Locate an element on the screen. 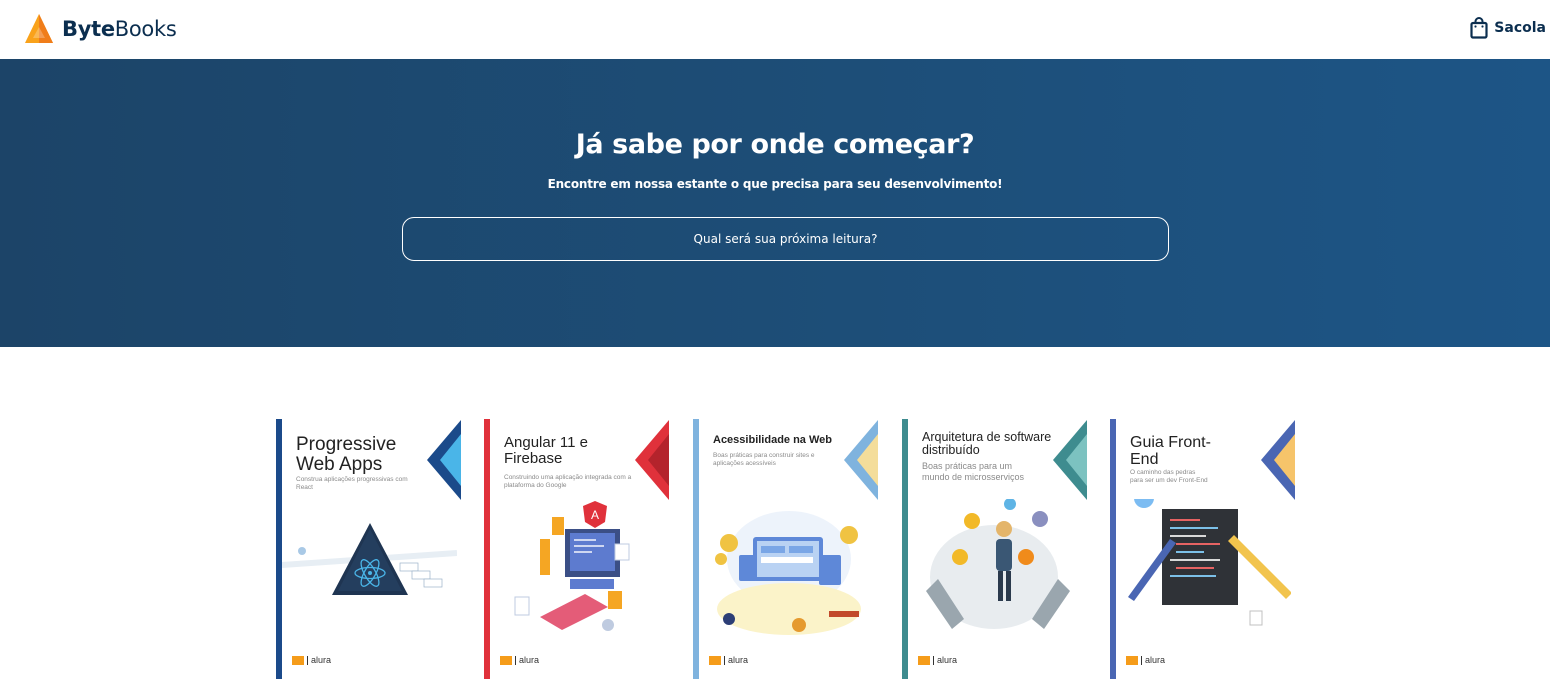 The width and height of the screenshot is (1550, 679). shopping-bag-icon is located at coordinates (1479, 28).